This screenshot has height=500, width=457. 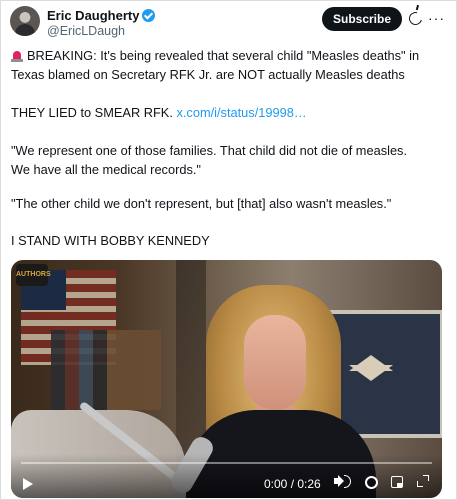 I want to click on play-icon, so click(x=28, y=484).